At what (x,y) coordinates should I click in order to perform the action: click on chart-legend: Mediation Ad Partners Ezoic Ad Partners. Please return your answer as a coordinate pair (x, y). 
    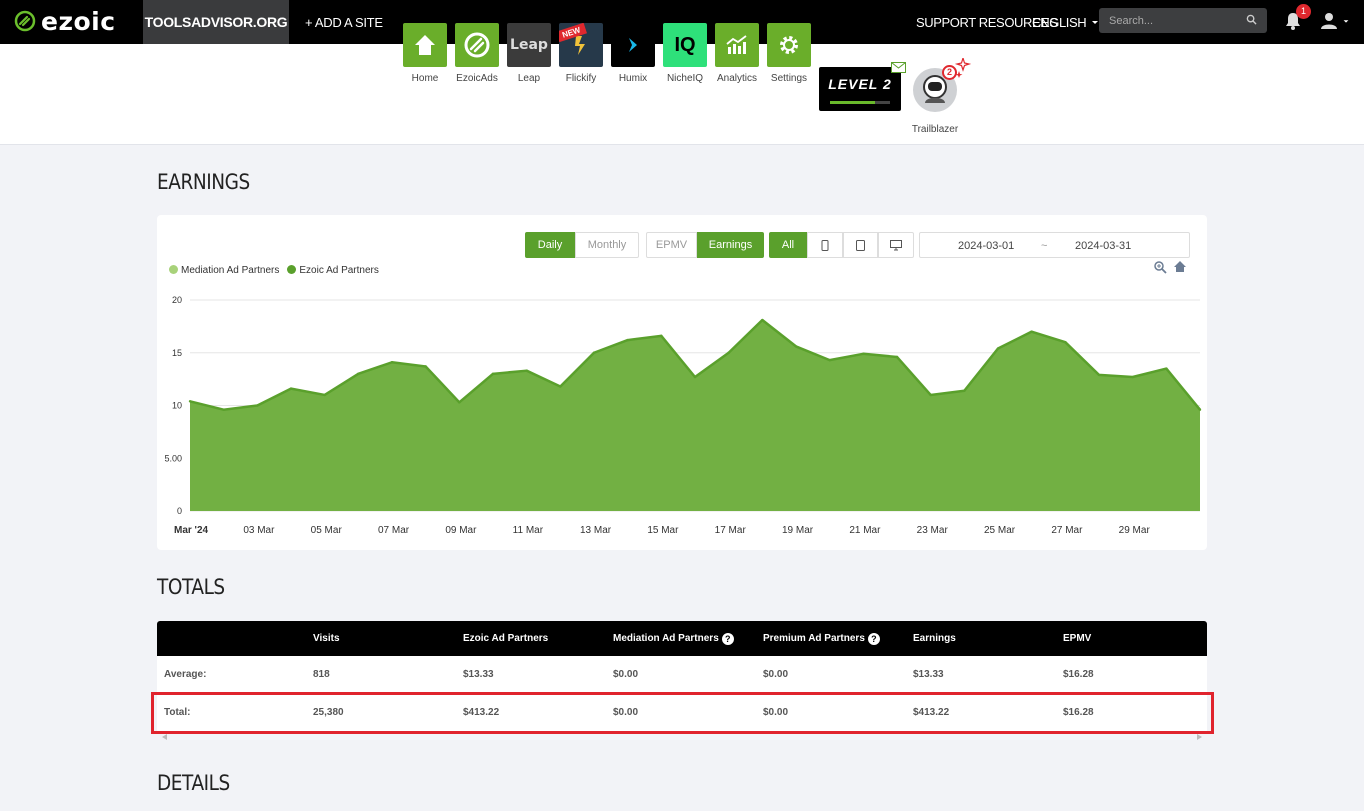
    Looking at the image, I should click on (274, 270).